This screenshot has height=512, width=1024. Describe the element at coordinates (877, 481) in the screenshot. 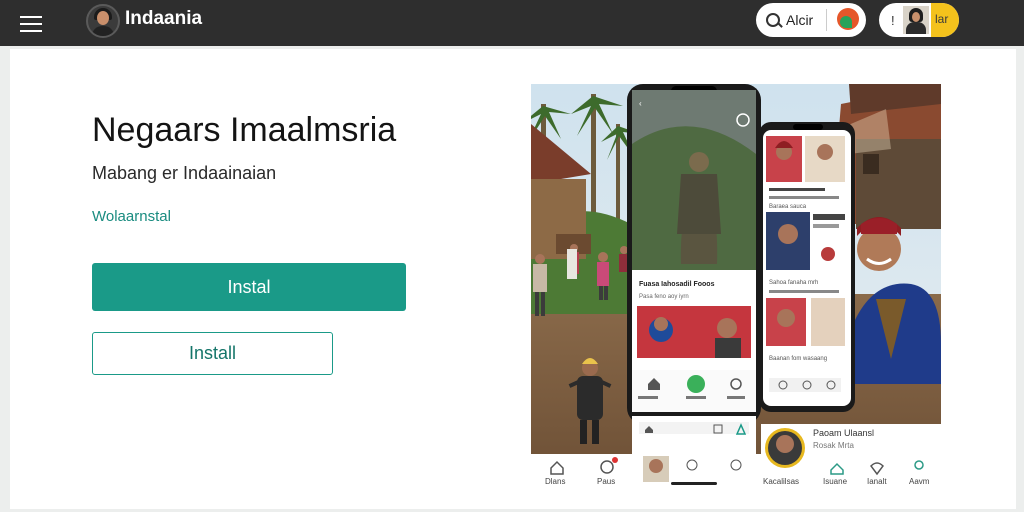

I see `tab-label: Ianalt` at that location.